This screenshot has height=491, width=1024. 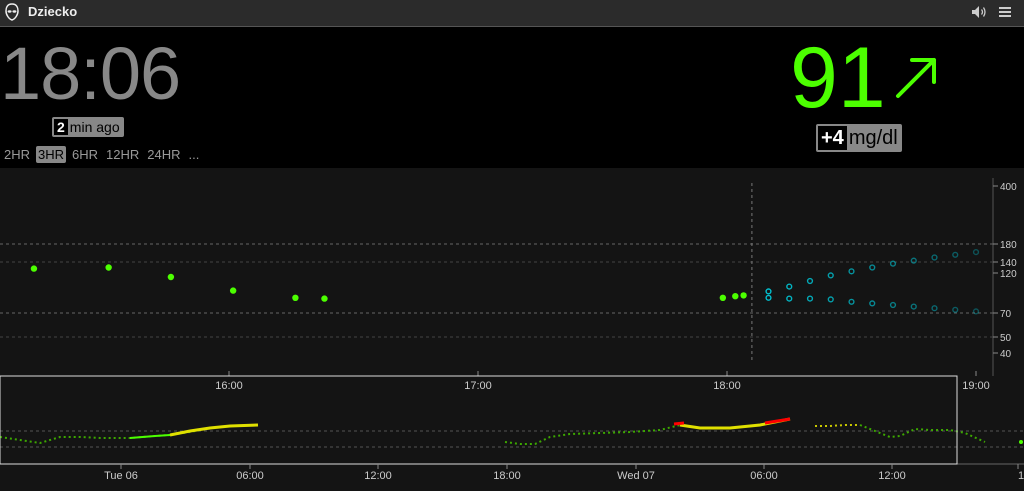 What do you see at coordinates (12, 12) in the screenshot?
I see `alien-head-icon` at bounding box center [12, 12].